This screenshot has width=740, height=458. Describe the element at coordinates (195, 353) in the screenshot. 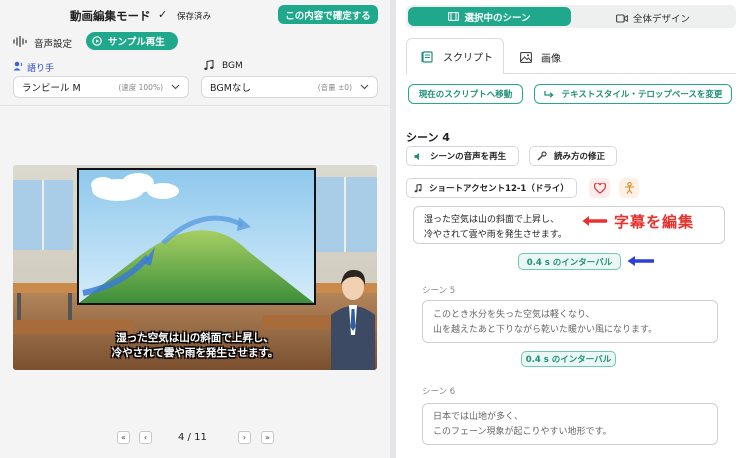

I see `video-subtitle-line2: 冷やされて雲や雨を発生させます。` at that location.